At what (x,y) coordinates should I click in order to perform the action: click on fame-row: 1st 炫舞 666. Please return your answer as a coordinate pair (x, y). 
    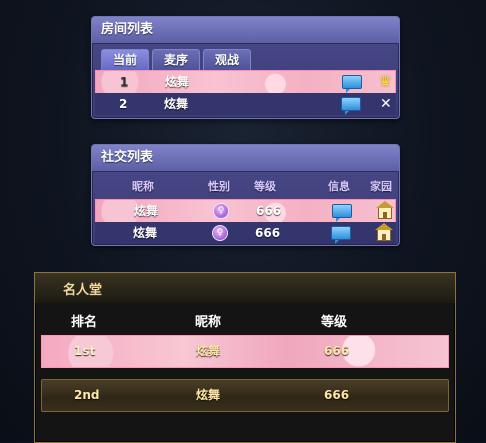
    Looking at the image, I should click on (245, 351).